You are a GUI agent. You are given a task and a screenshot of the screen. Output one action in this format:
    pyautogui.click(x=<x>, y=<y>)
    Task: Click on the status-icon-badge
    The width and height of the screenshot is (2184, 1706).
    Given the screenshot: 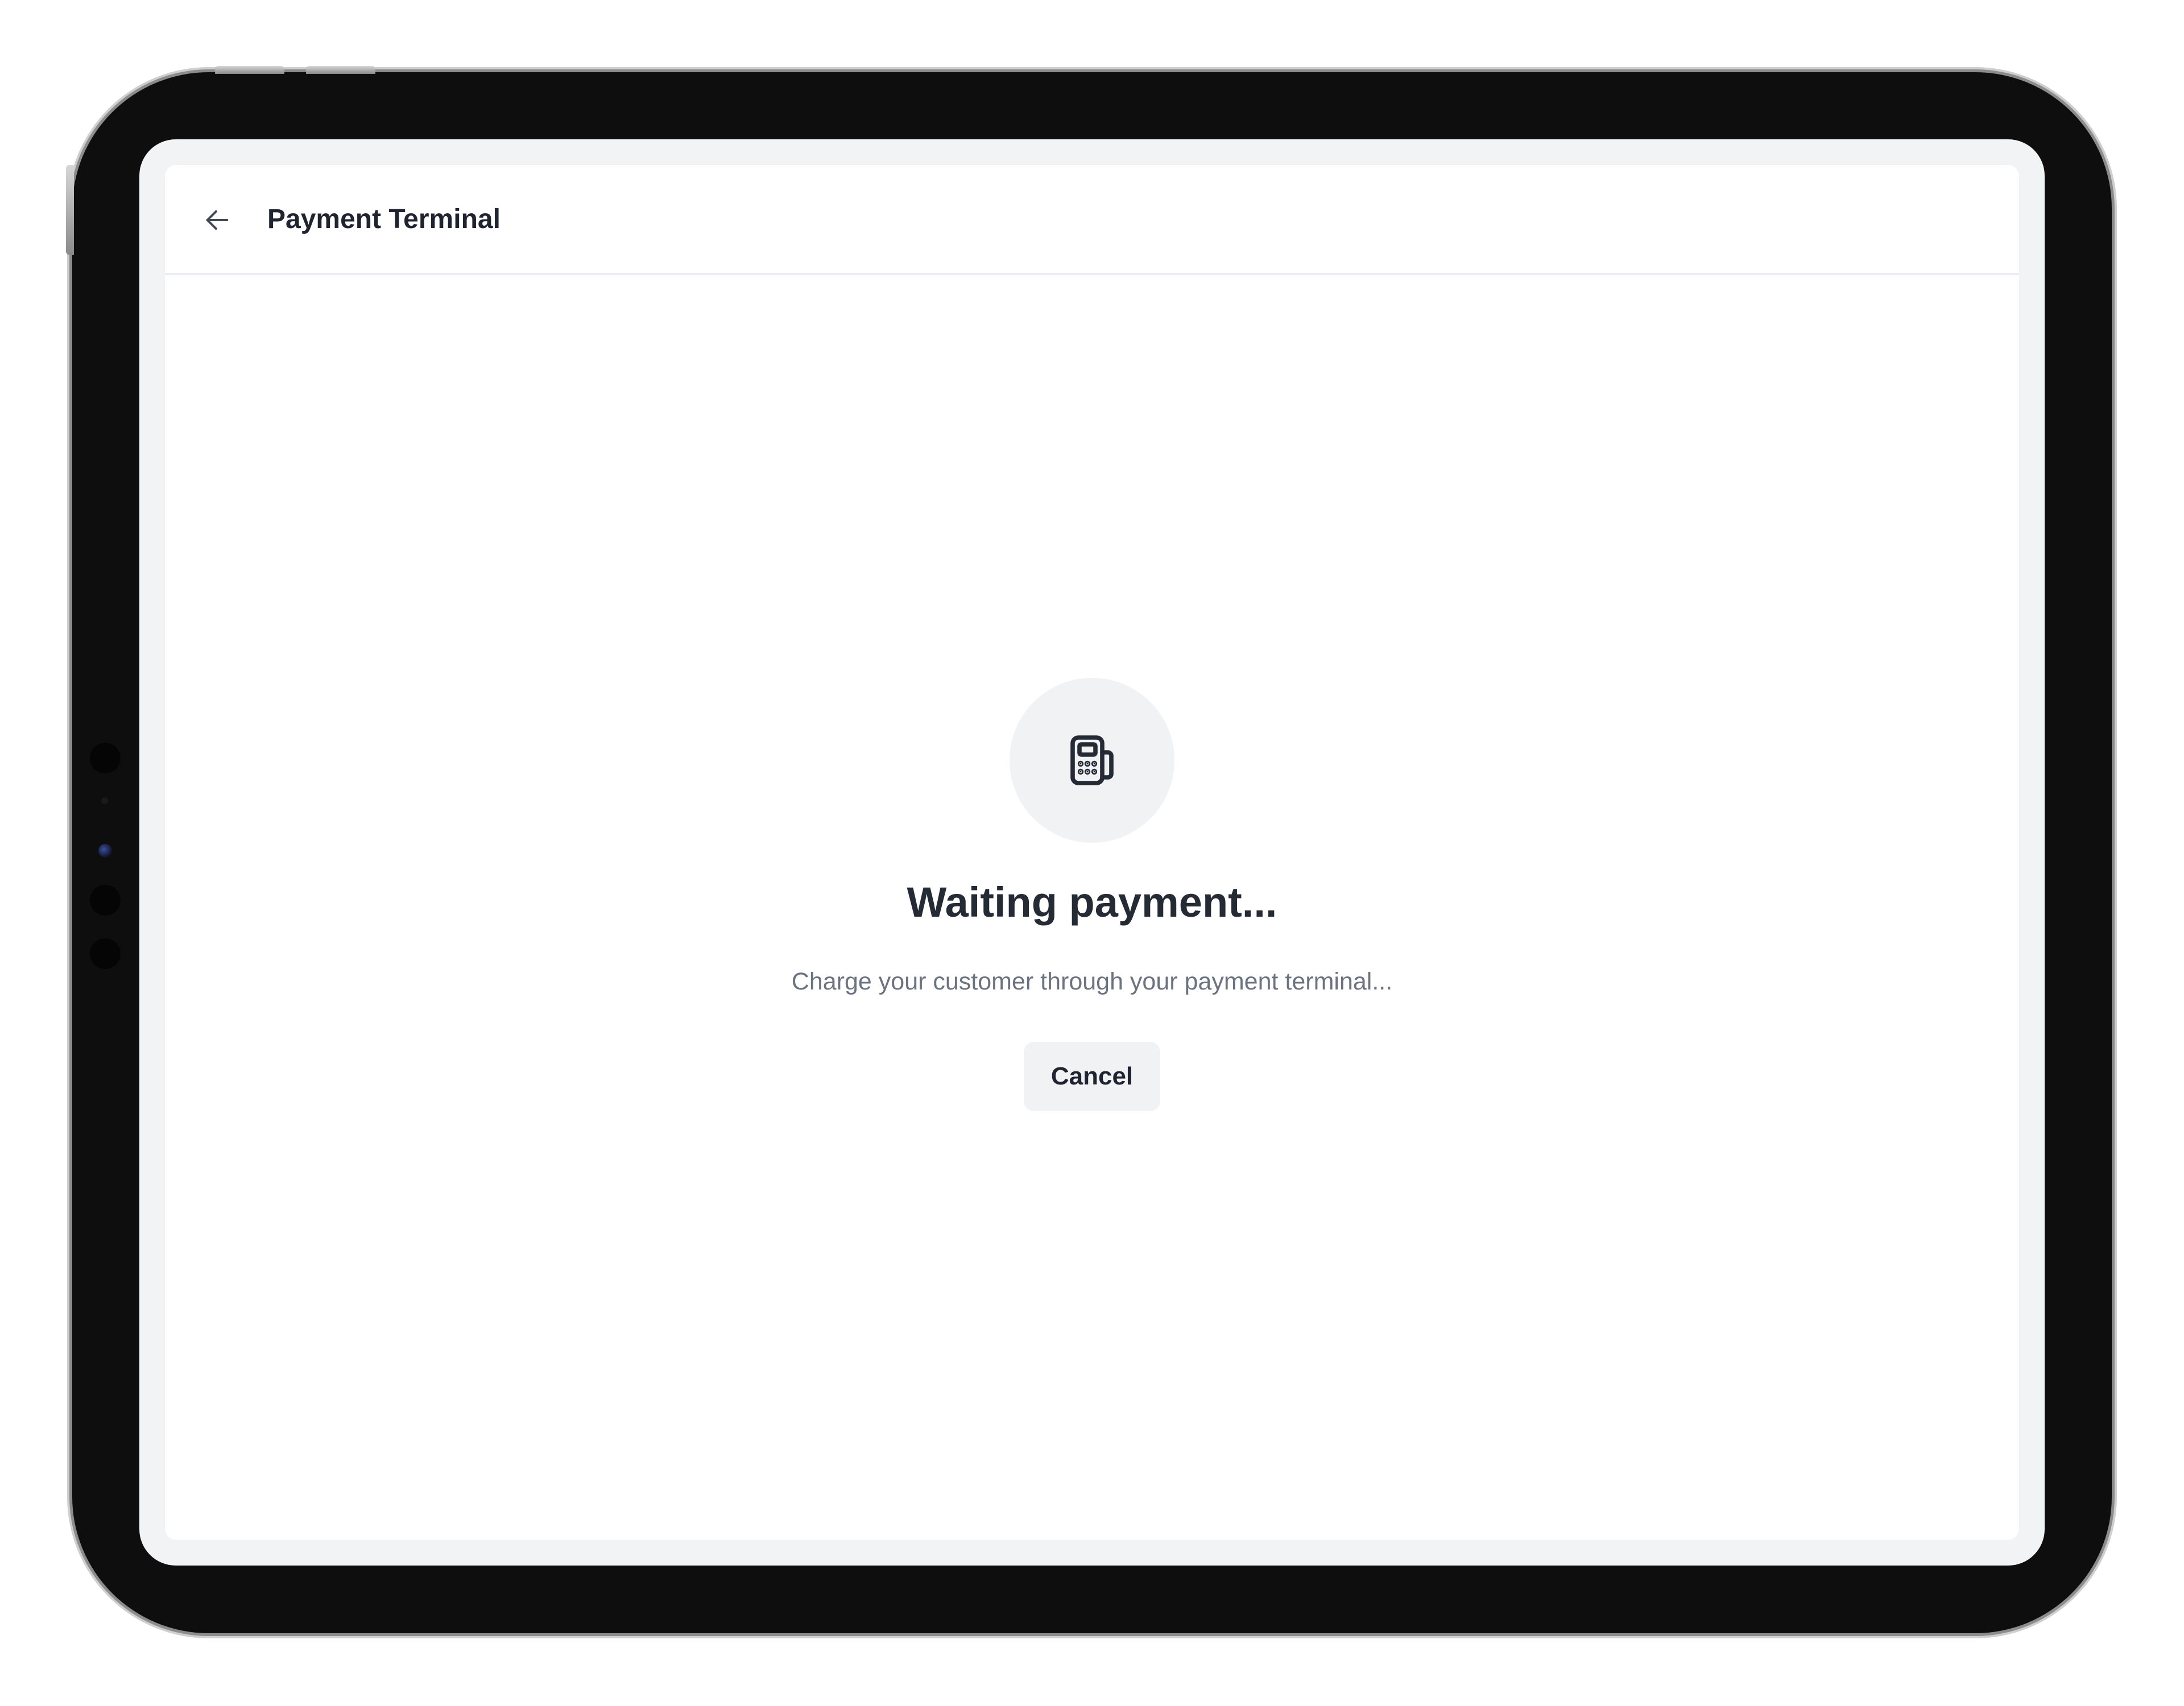 What is the action you would take?
    pyautogui.click(x=1092, y=761)
    